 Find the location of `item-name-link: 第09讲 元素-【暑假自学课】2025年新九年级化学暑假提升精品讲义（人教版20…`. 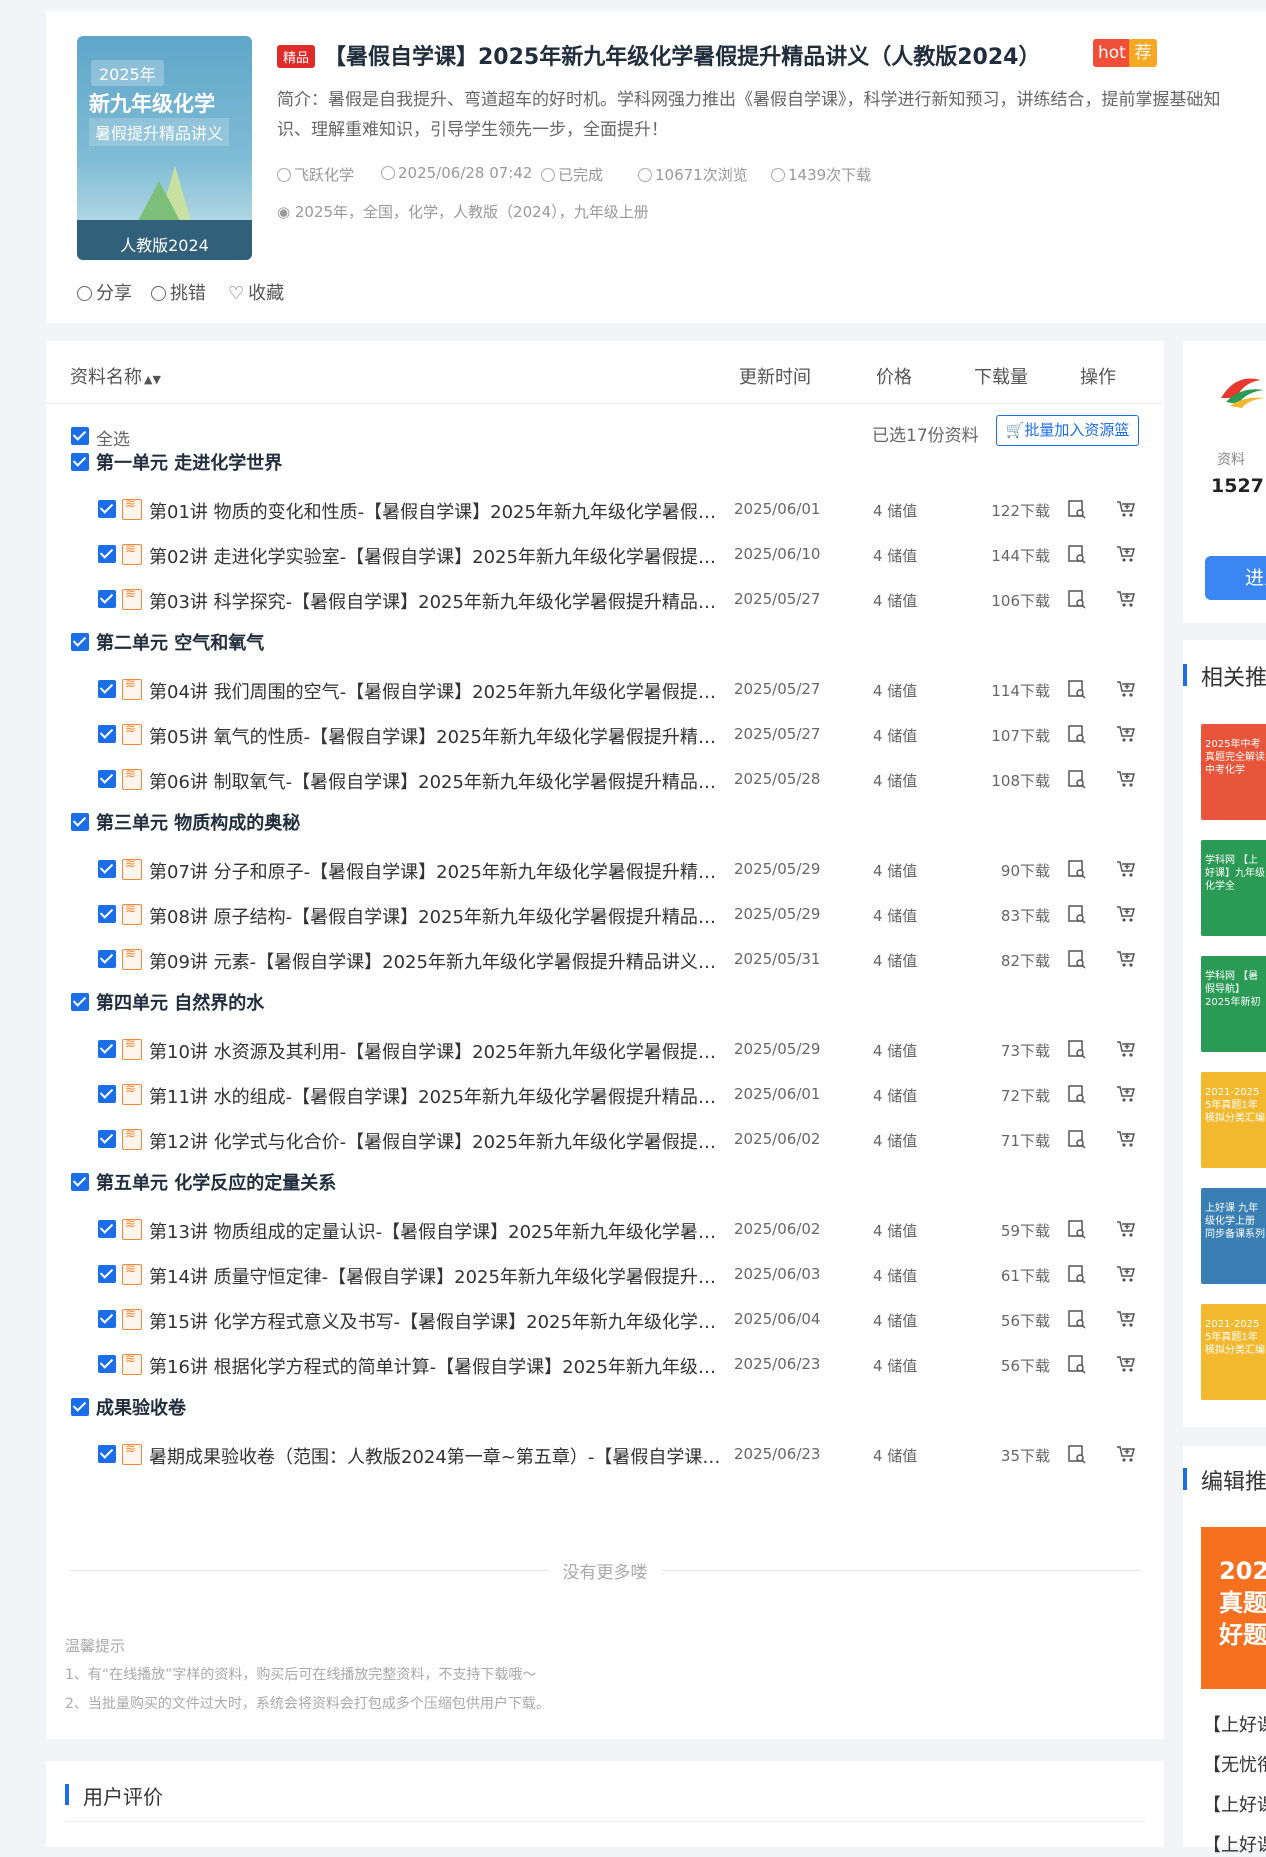

item-name-link: 第09讲 元素-【暑假自学课】2025年新九年级化学暑假提升精品讲义（人教版20… is located at coordinates (436, 961).